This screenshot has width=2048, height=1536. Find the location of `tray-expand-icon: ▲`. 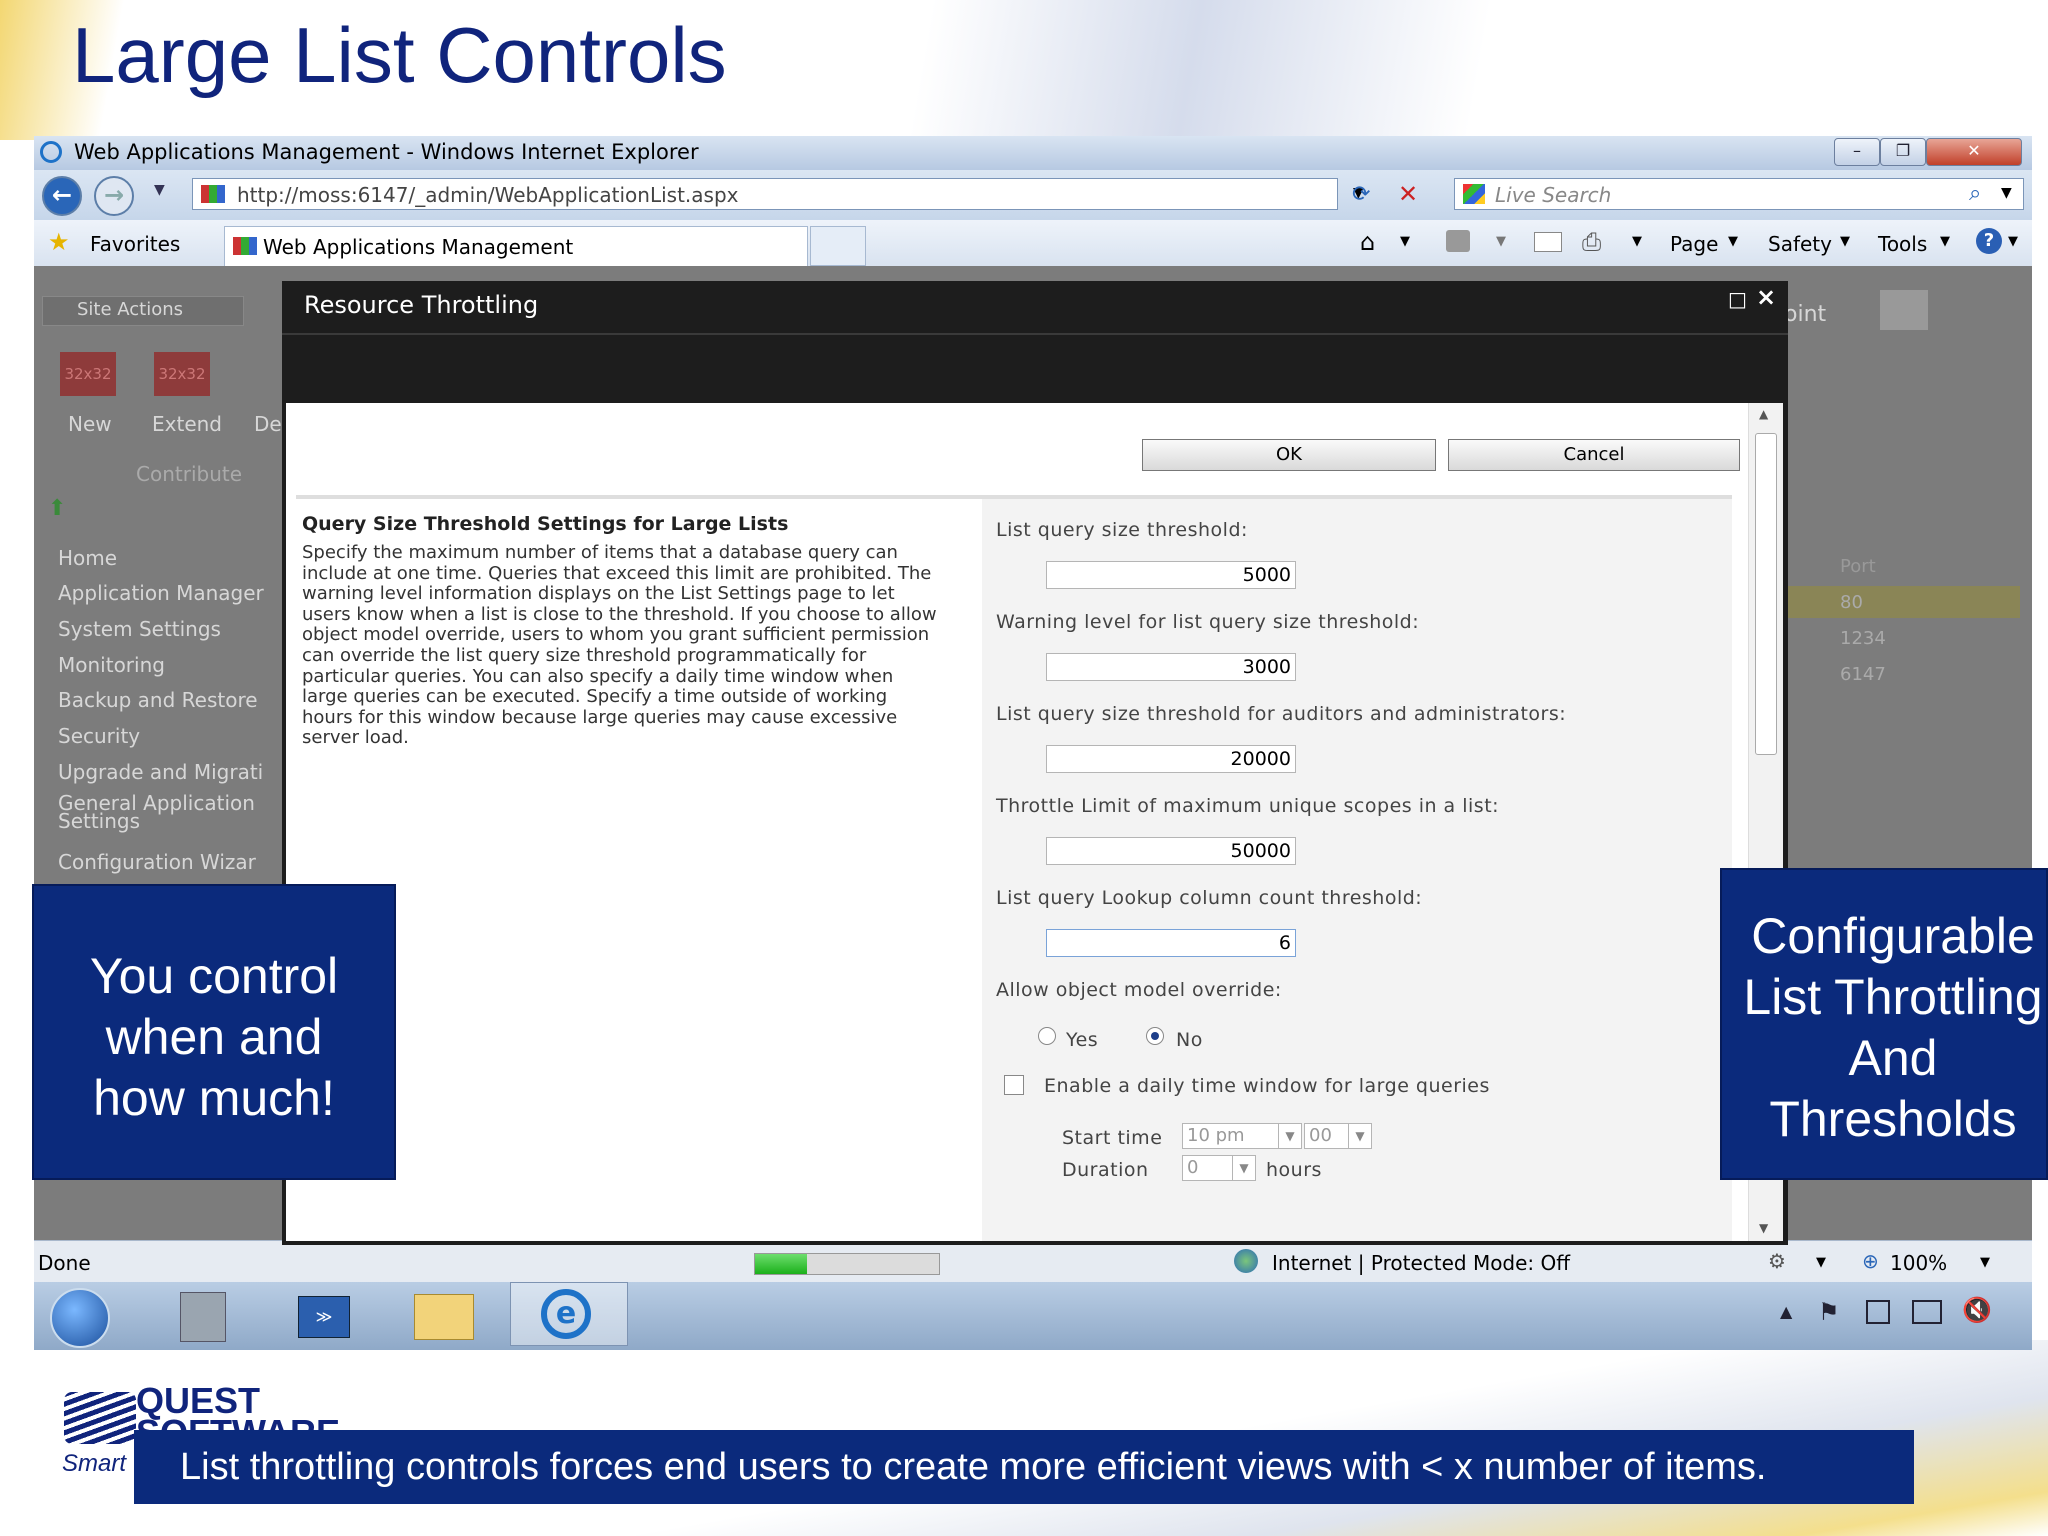

tray-expand-icon: ▲ is located at coordinates (1786, 1311).